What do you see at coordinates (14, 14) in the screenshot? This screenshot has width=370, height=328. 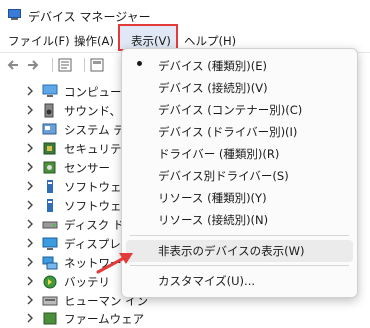 I see `device-manager-icon` at bounding box center [14, 14].